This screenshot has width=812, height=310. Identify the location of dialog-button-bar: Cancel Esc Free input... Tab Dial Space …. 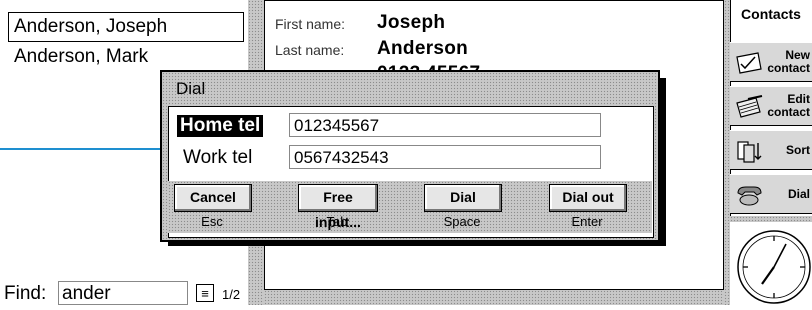
(410, 207).